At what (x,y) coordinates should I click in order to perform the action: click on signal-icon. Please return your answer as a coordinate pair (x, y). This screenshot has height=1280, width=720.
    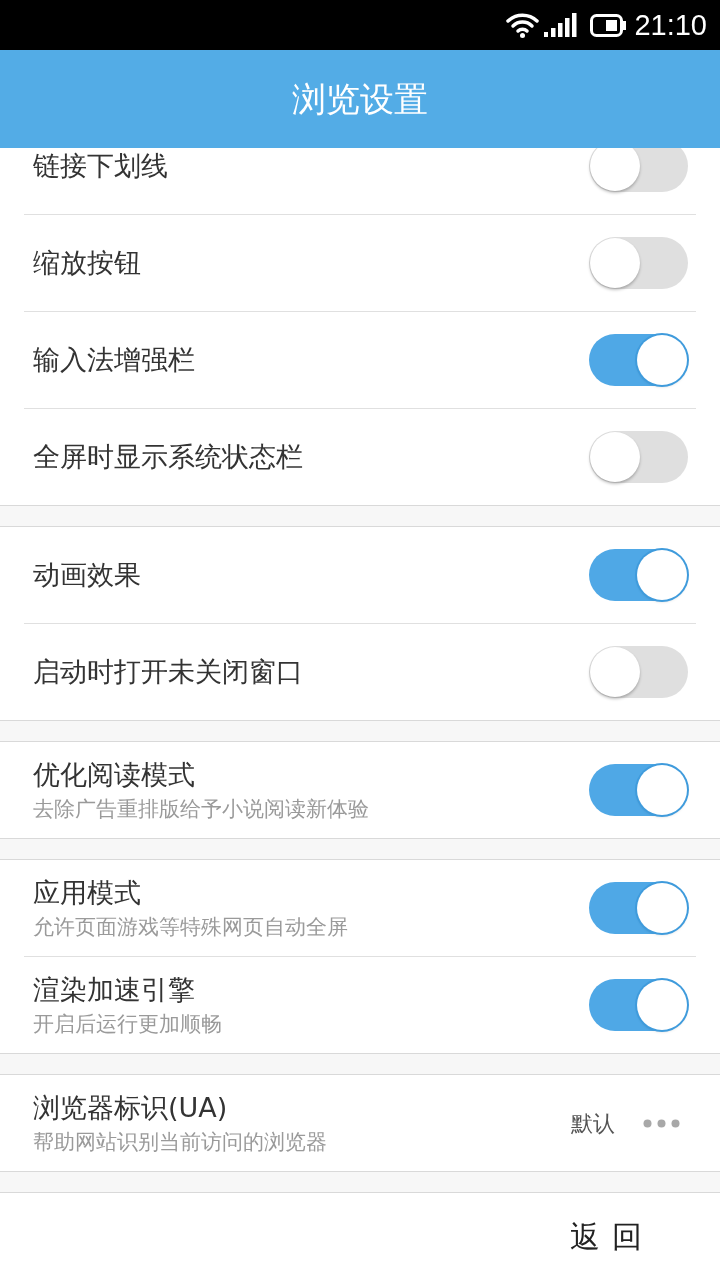
    Looking at the image, I should click on (561, 25).